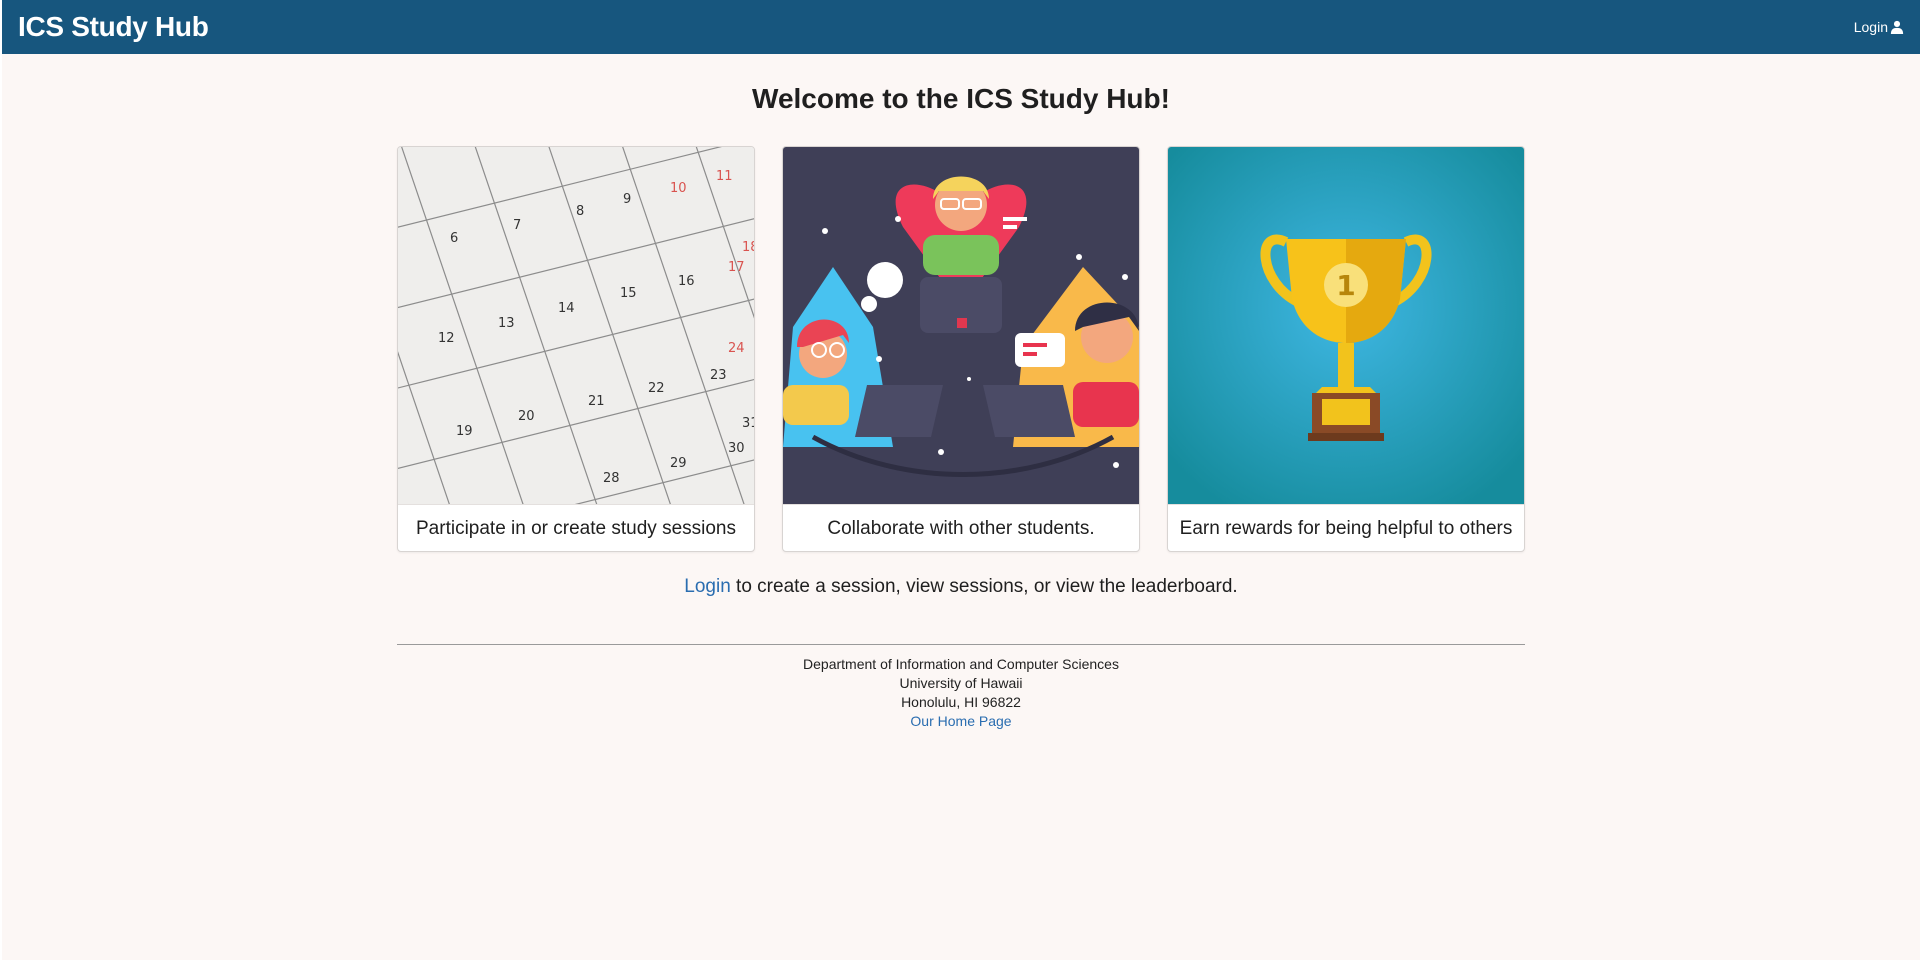 Image resolution: width=1920 pixels, height=960 pixels. What do you see at coordinates (707, 586) in the screenshot?
I see `login-link: Login` at bounding box center [707, 586].